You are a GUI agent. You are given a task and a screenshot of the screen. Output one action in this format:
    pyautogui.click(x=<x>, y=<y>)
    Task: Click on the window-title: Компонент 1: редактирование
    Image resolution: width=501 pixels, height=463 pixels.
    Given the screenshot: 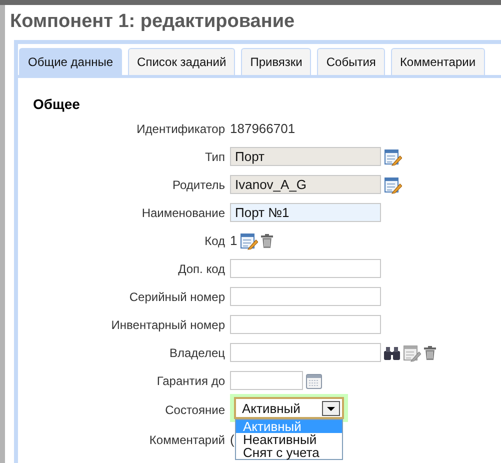 What is the action you would take?
    pyautogui.click(x=152, y=22)
    